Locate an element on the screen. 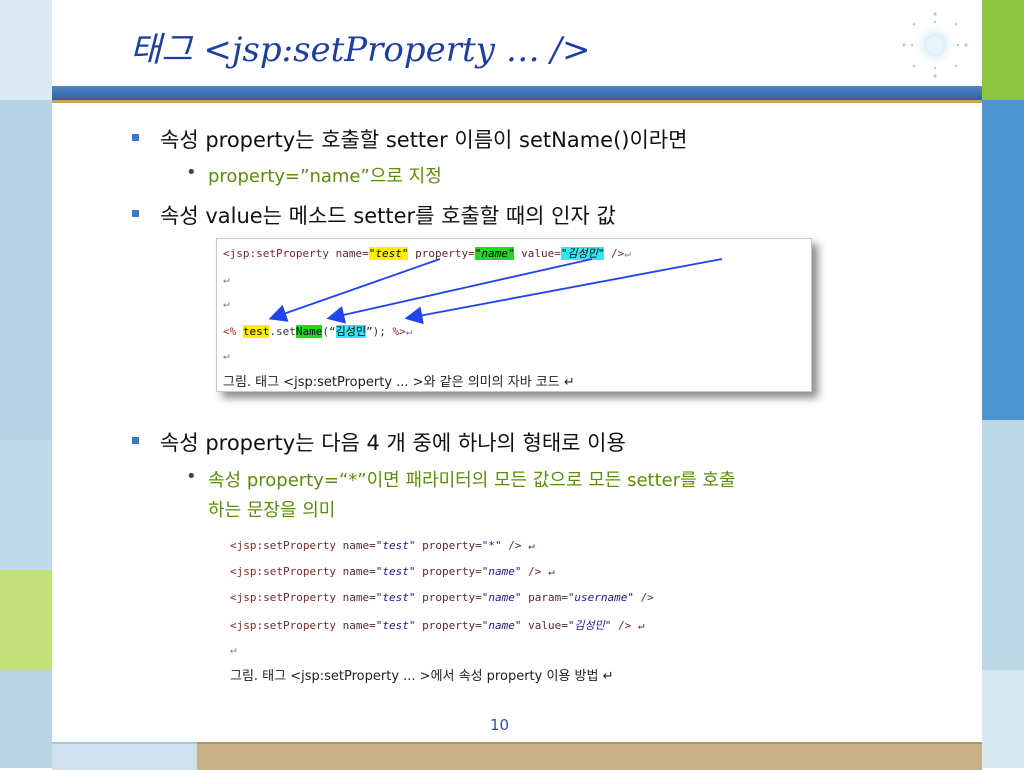  page-number: 10 is located at coordinates (500, 725).